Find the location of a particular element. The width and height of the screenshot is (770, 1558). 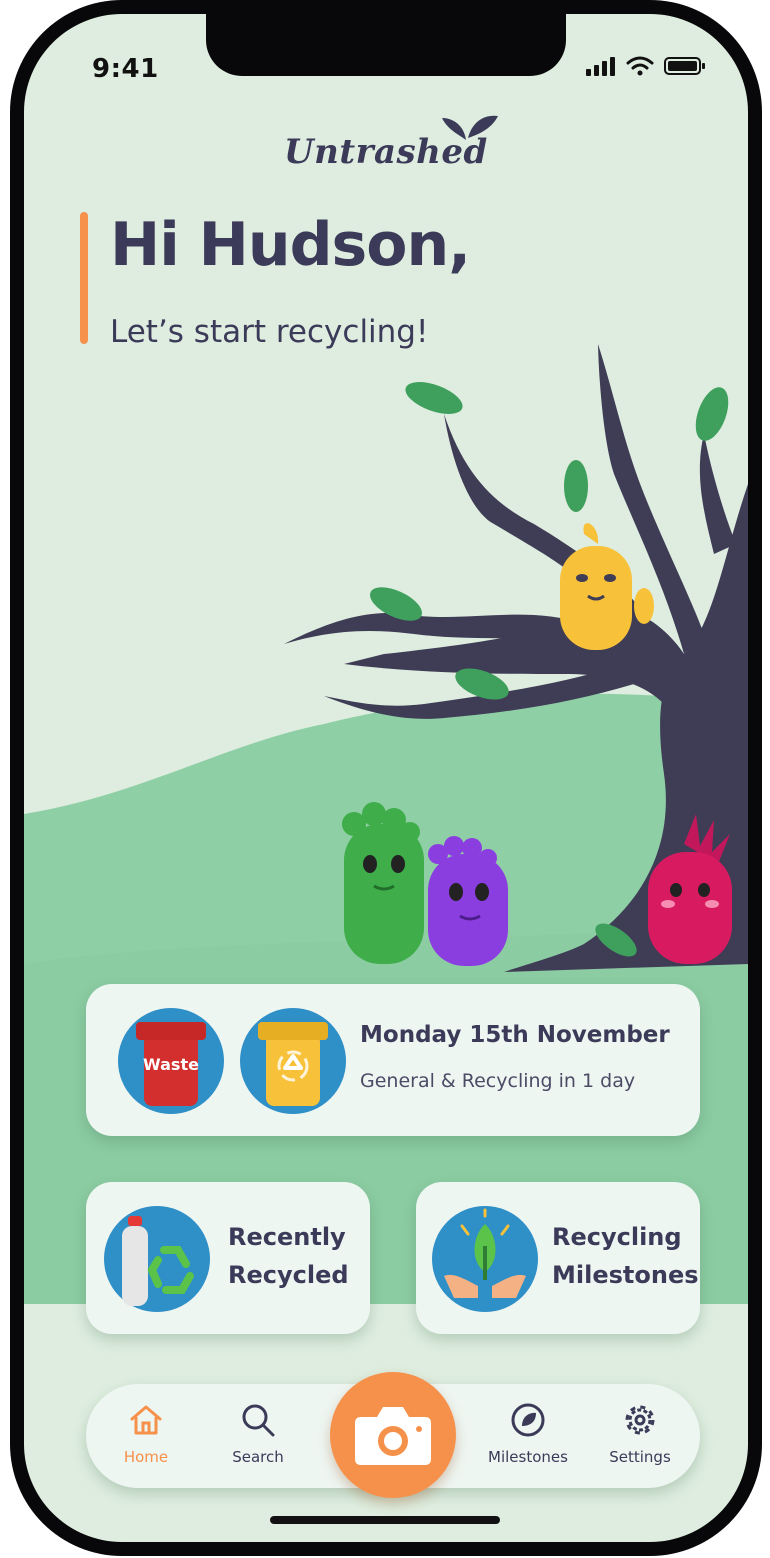

nav-home: Home is located at coordinates (146, 1436).